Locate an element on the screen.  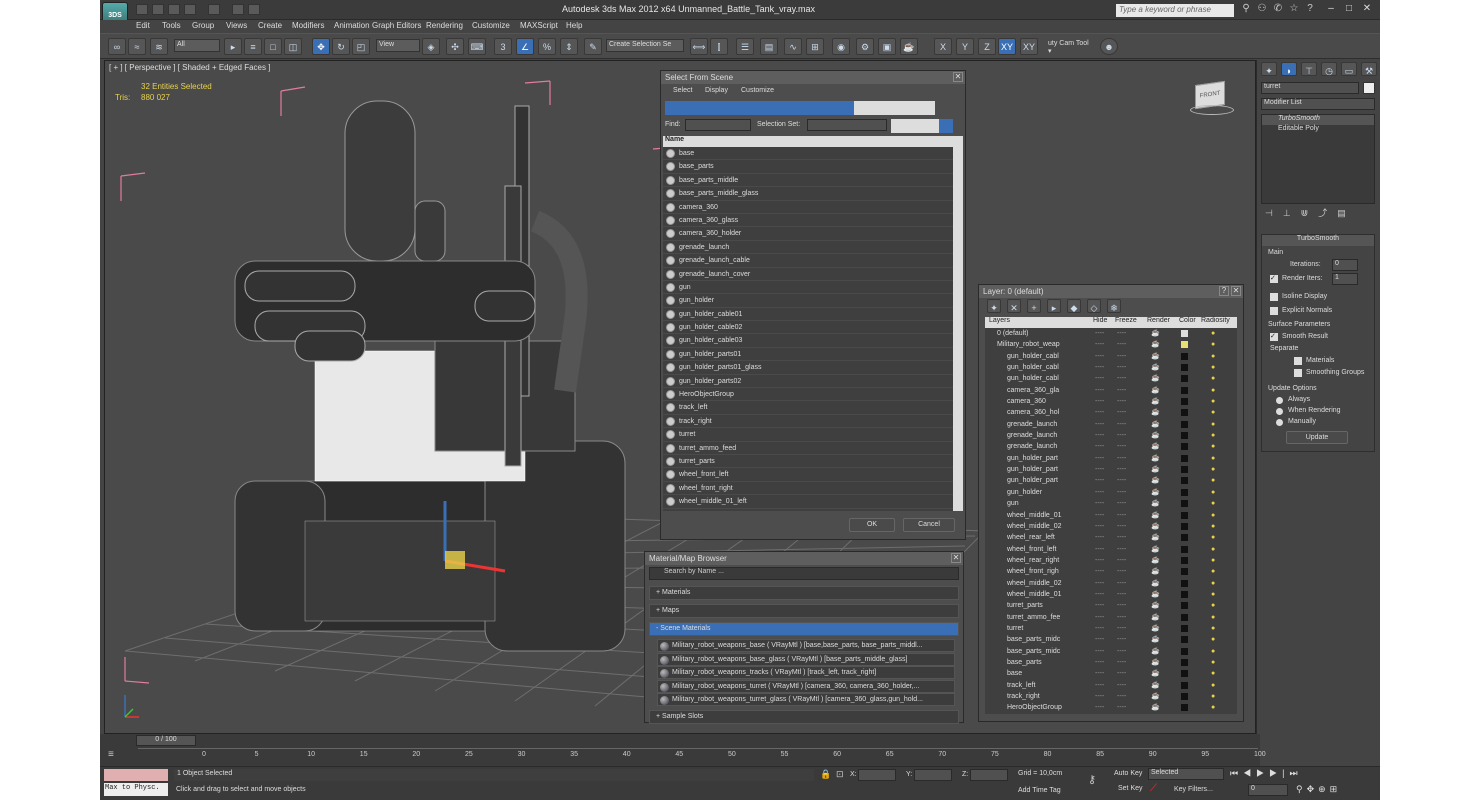
layer-row: 0 (default) ---- ---- ☕ ● is located at coordinates (1111, 333).